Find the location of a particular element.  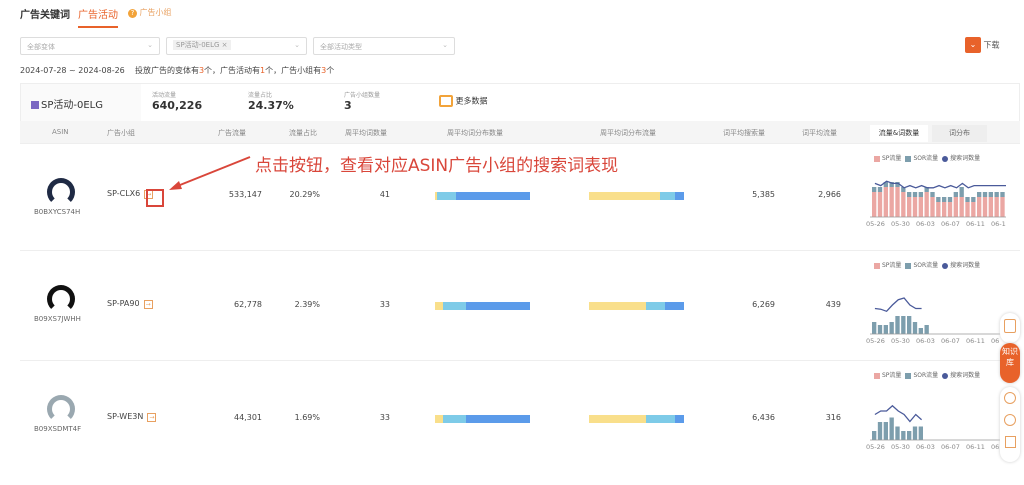

avg-search-volume: 6,269 is located at coordinates (763, 304).